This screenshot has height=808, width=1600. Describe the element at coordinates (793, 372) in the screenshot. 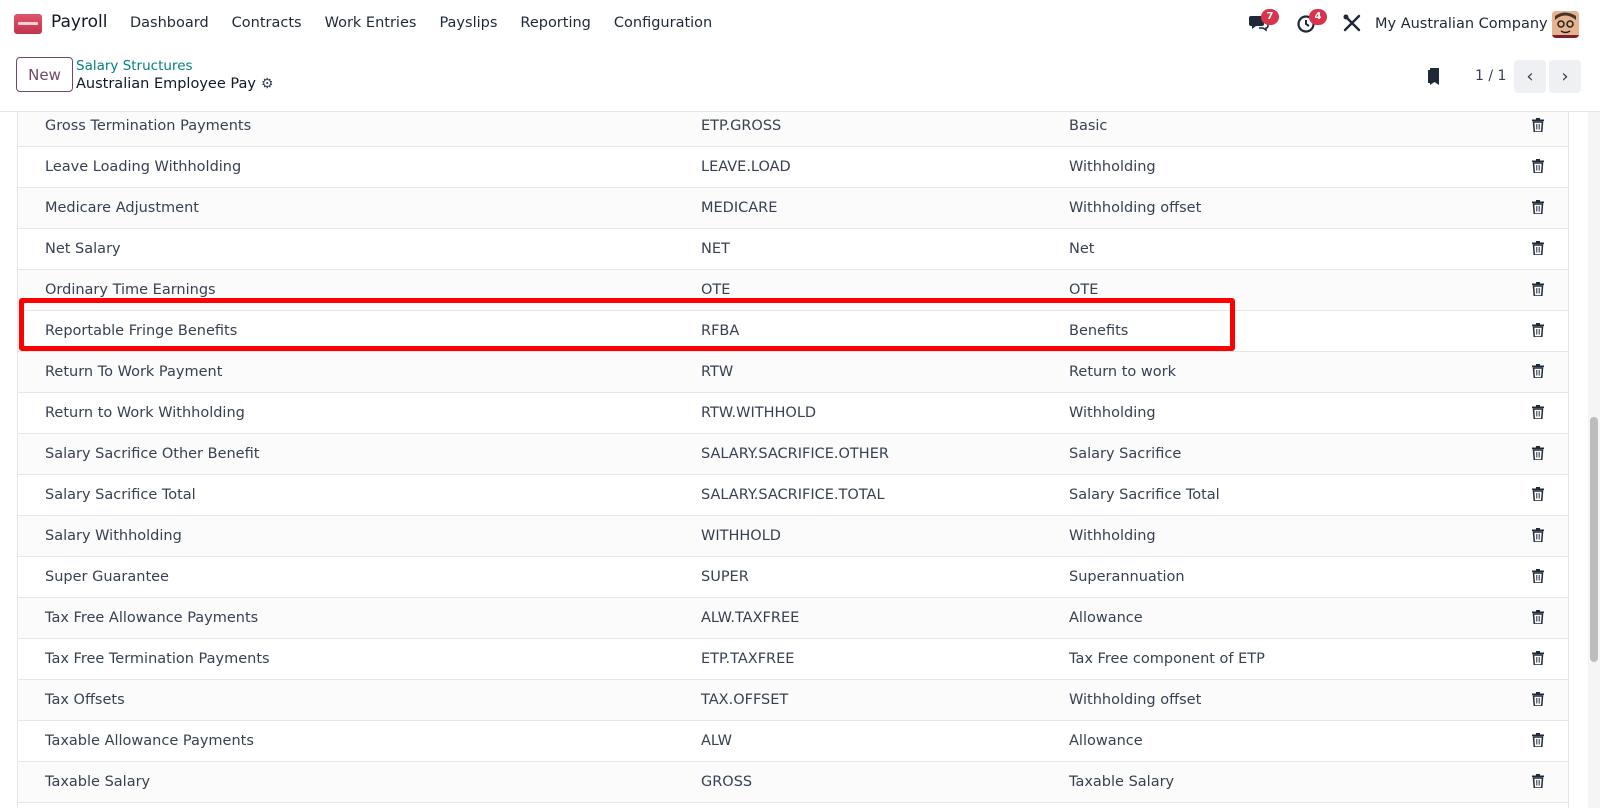

I see `table-row: Return To Work Payment RTW Return to work` at that location.